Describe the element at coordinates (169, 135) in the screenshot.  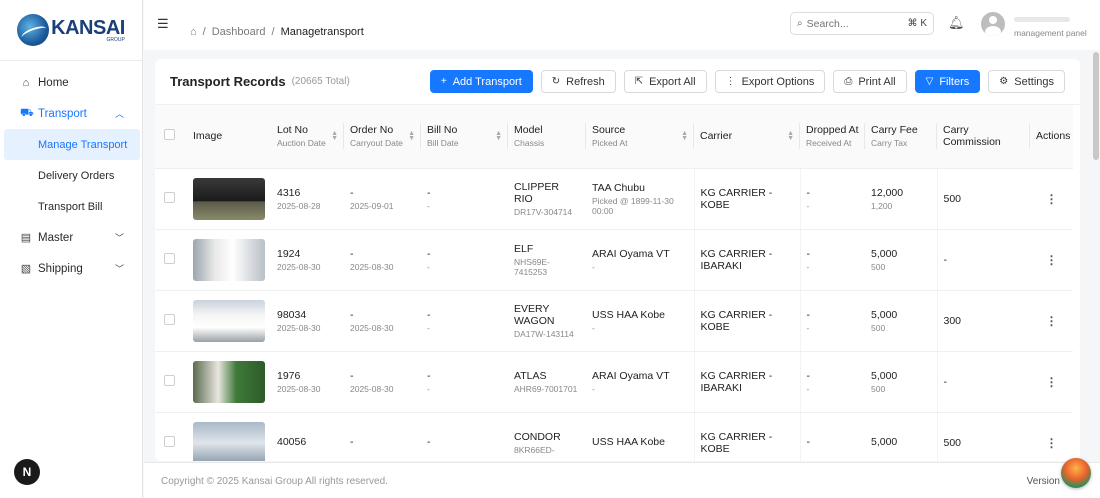
I see `select-all-checkbox` at that location.